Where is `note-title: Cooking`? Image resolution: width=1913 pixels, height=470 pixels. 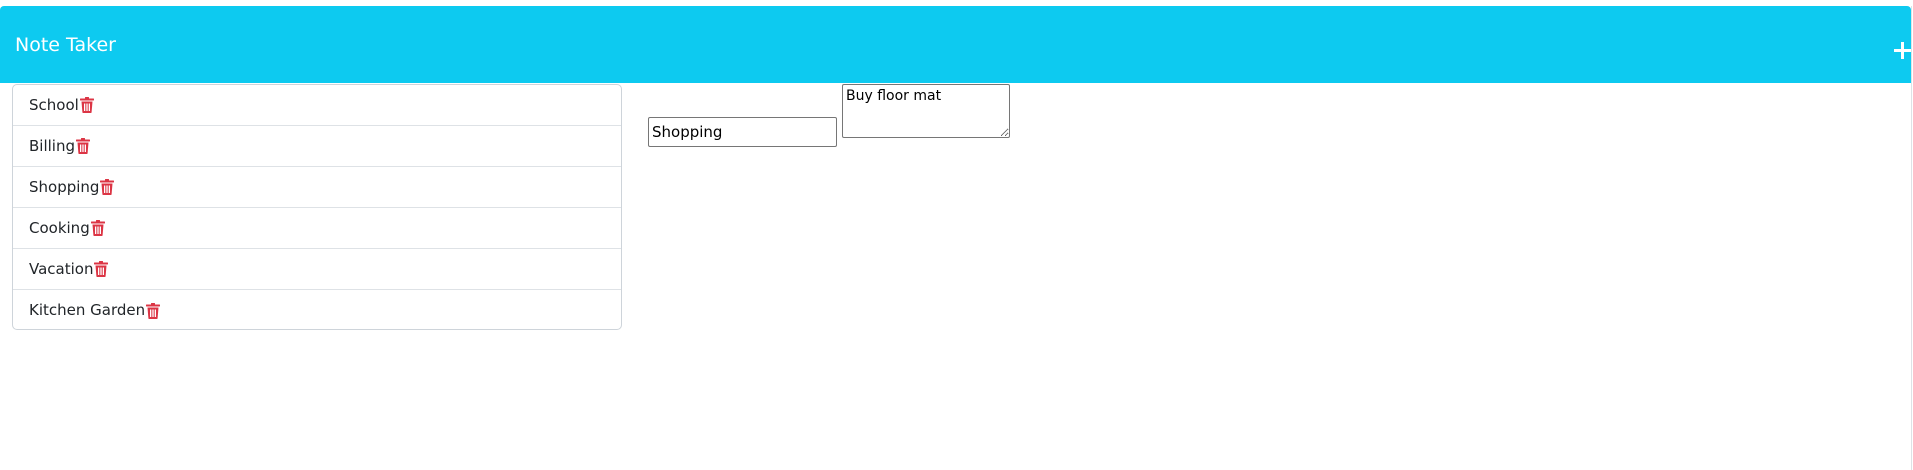 note-title: Cooking is located at coordinates (59, 228).